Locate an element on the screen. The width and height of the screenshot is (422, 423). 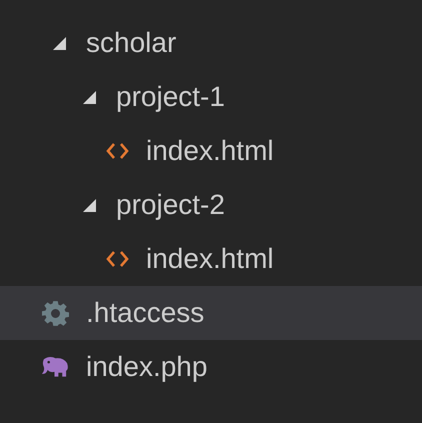
tree-item: index.php is located at coordinates (211, 367).